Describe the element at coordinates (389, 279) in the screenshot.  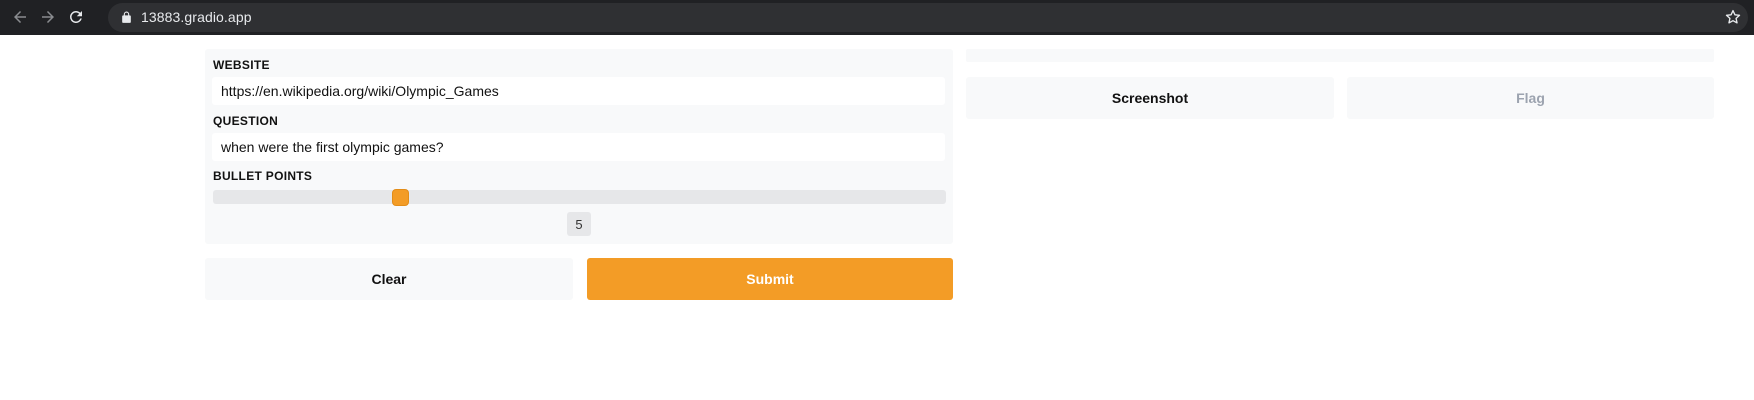
I see `clear-button: Clear` at that location.